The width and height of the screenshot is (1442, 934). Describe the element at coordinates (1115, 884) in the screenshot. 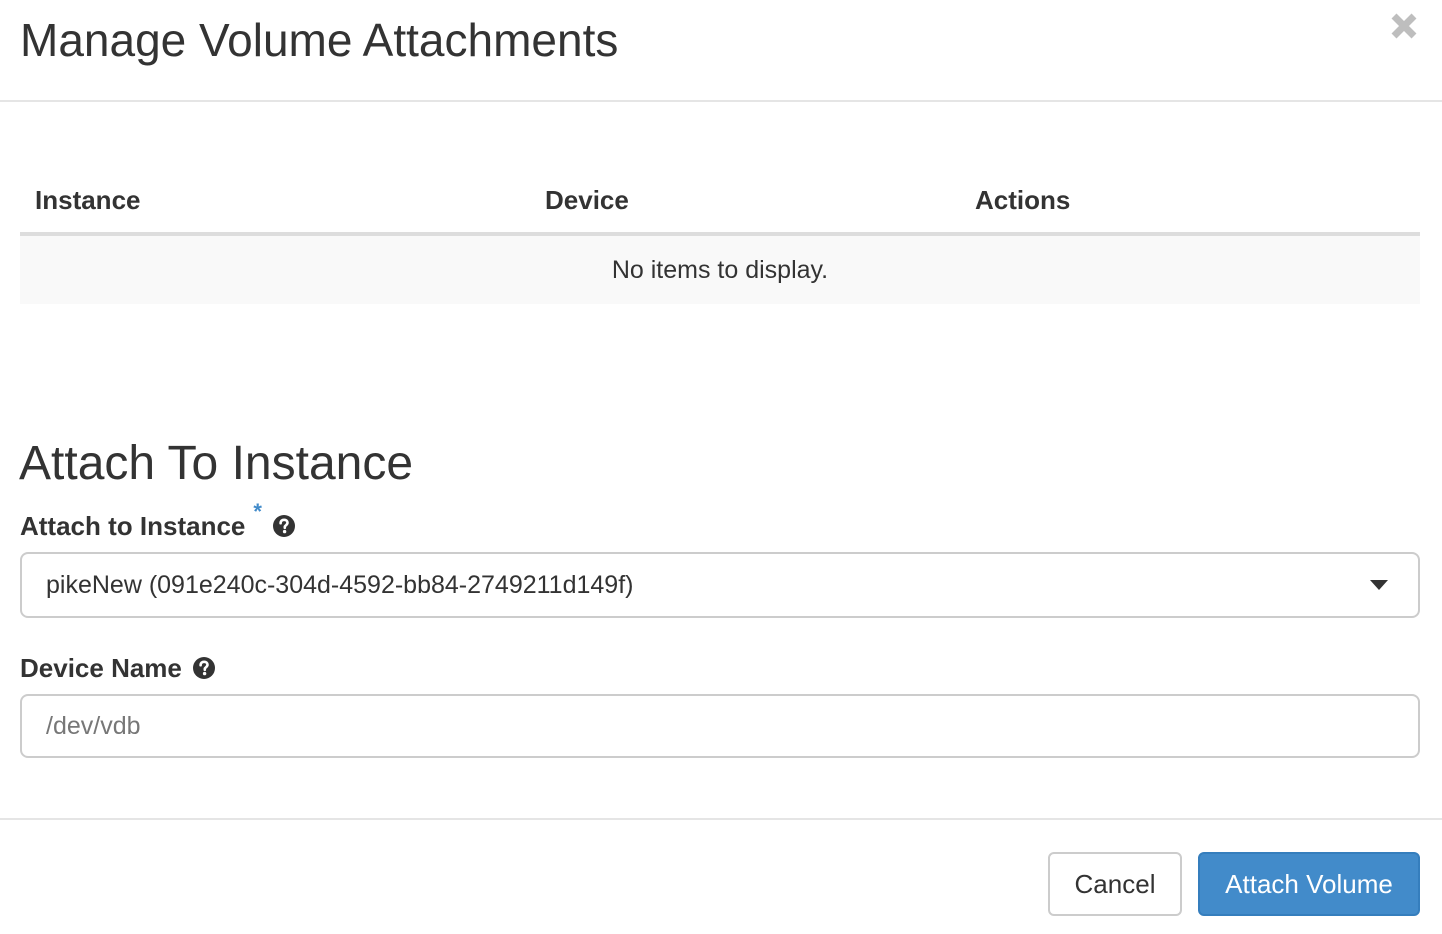

I see `cancel-button: Cancel` at that location.